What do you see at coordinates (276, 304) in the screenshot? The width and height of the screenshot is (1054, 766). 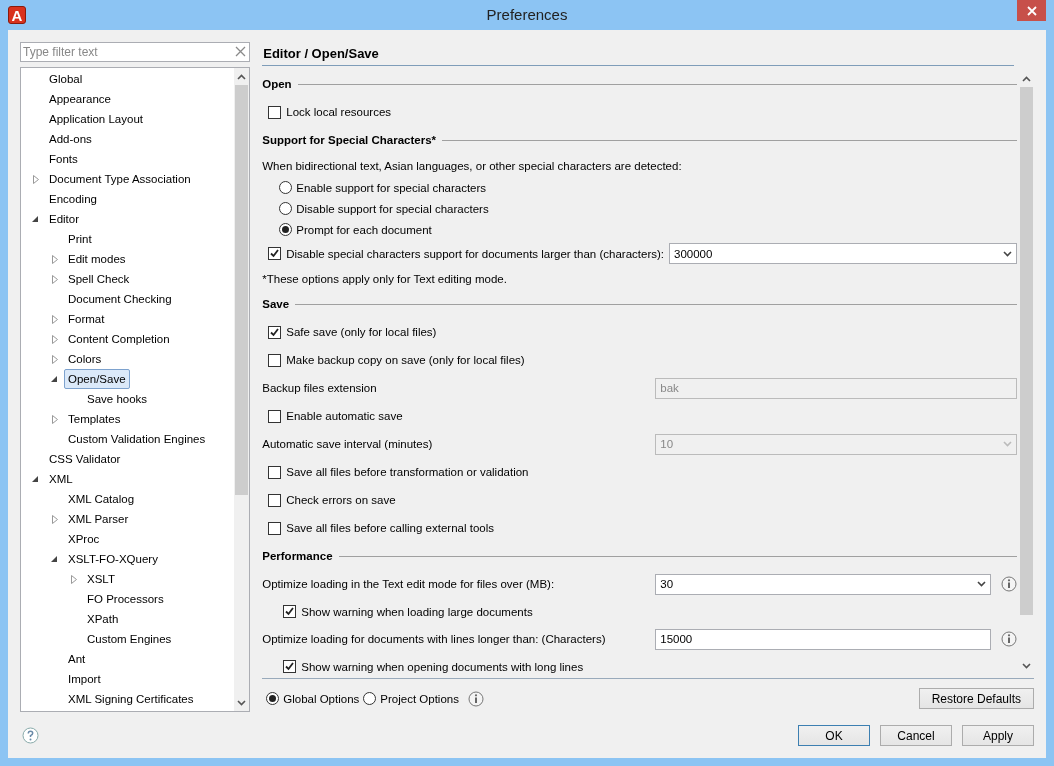 I see `section-heading: Save` at bounding box center [276, 304].